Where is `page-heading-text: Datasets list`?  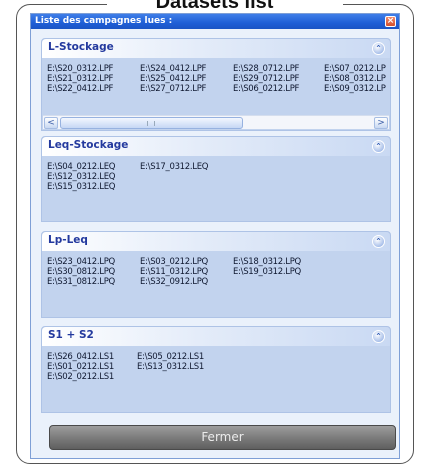 page-heading-text: Datasets list is located at coordinates (214, 6).